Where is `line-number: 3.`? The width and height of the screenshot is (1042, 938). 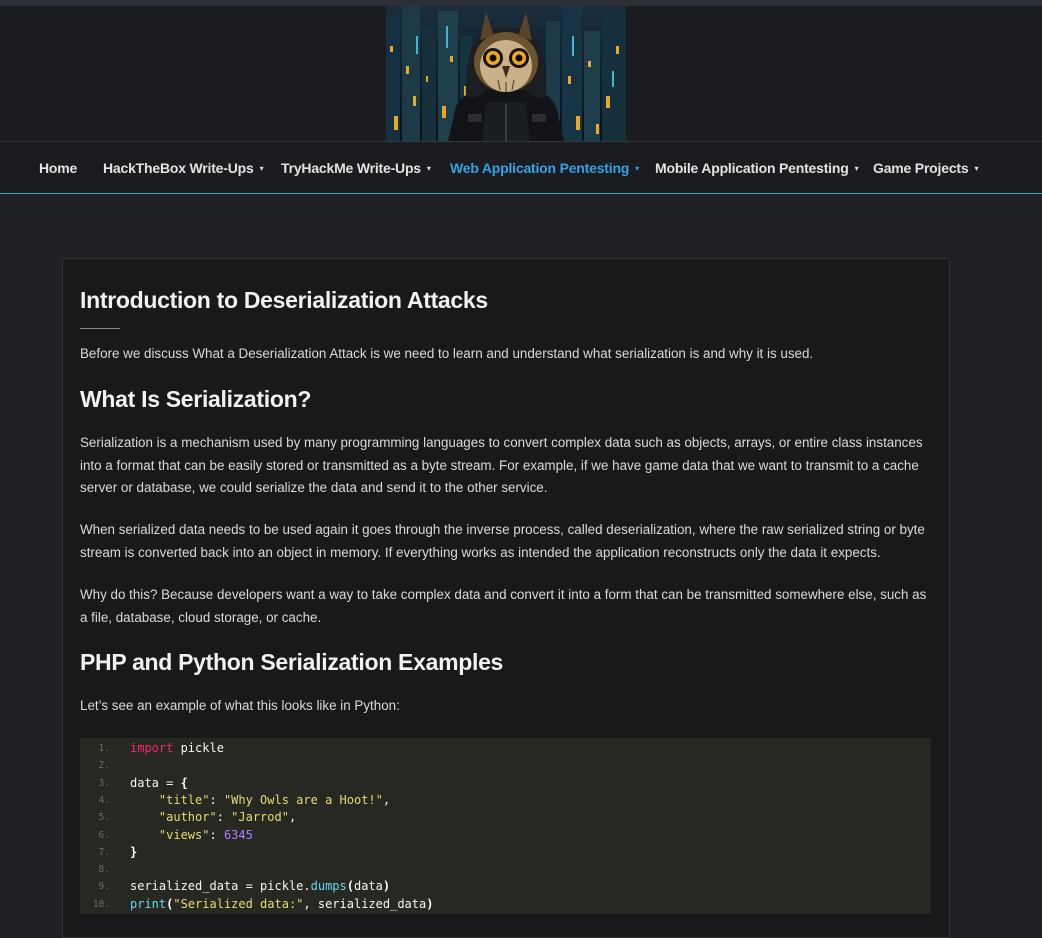
line-number: 3. is located at coordinates (104, 783).